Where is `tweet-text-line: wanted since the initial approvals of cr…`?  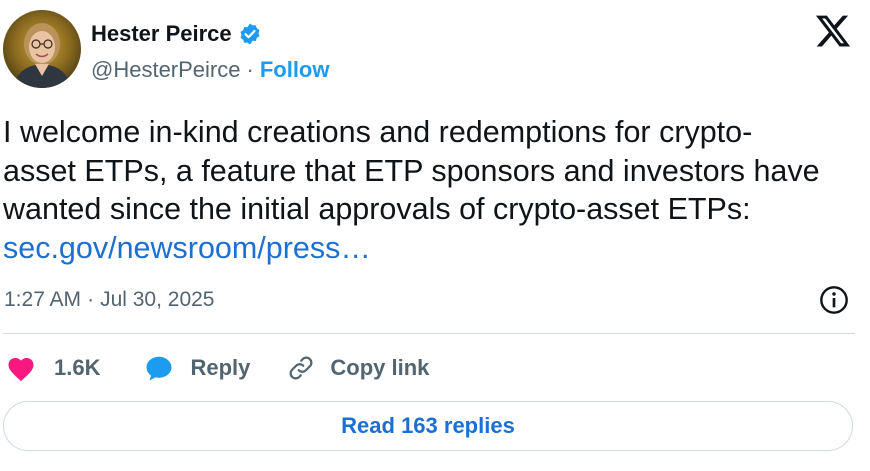
tweet-text-line: wanted since the initial approvals of cr… is located at coordinates (377, 209).